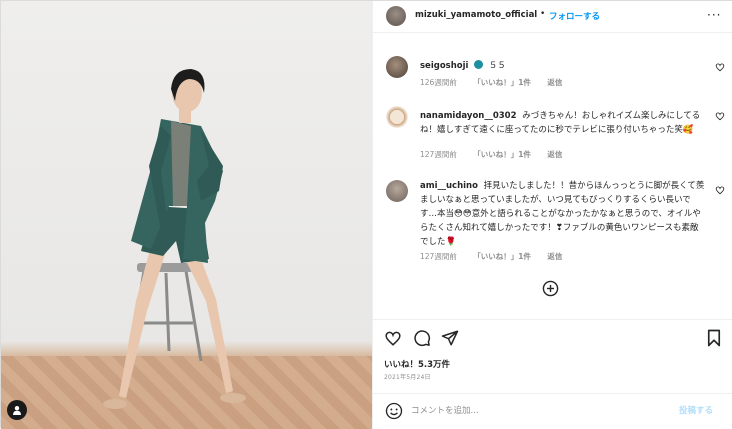 The width and height of the screenshot is (732, 429). Describe the element at coordinates (696, 410) in the screenshot. I see `post-comment-button: 投稿する` at that location.